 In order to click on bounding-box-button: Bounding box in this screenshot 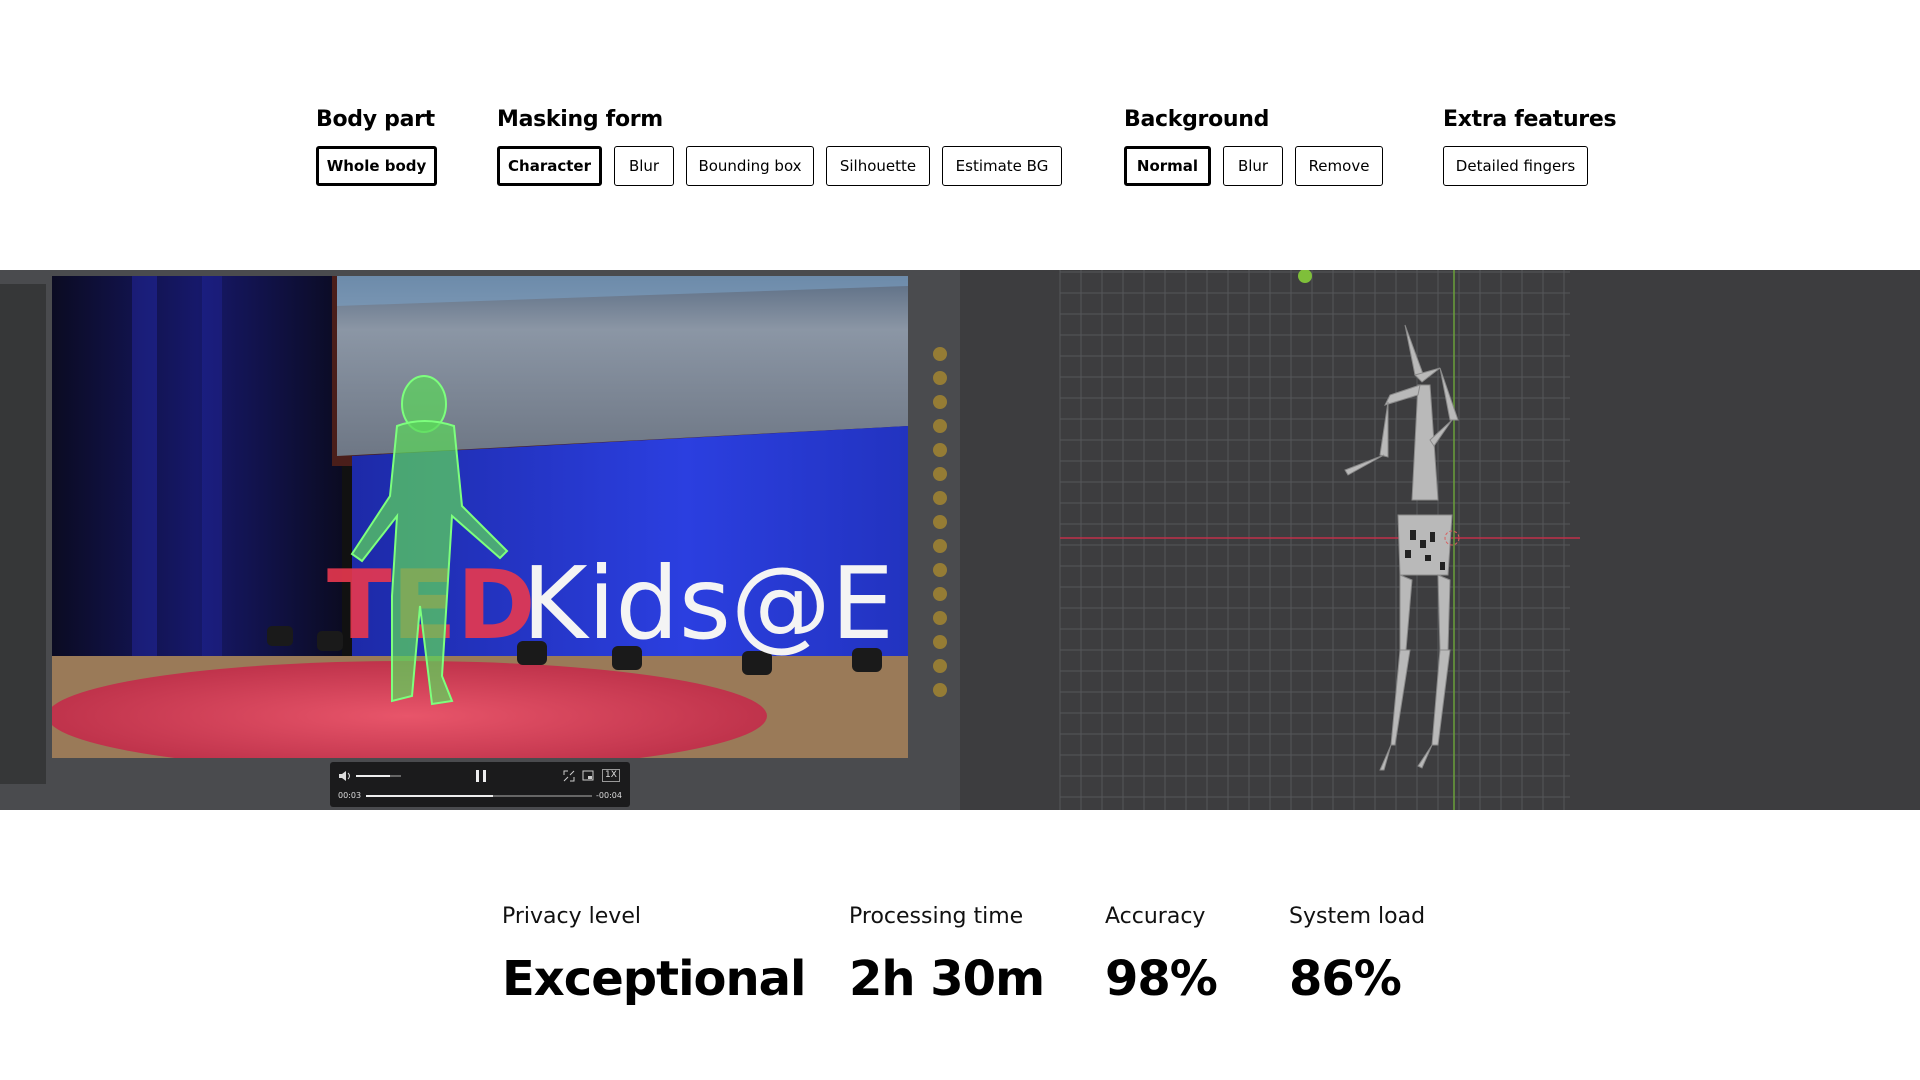, I will do `click(750, 166)`.